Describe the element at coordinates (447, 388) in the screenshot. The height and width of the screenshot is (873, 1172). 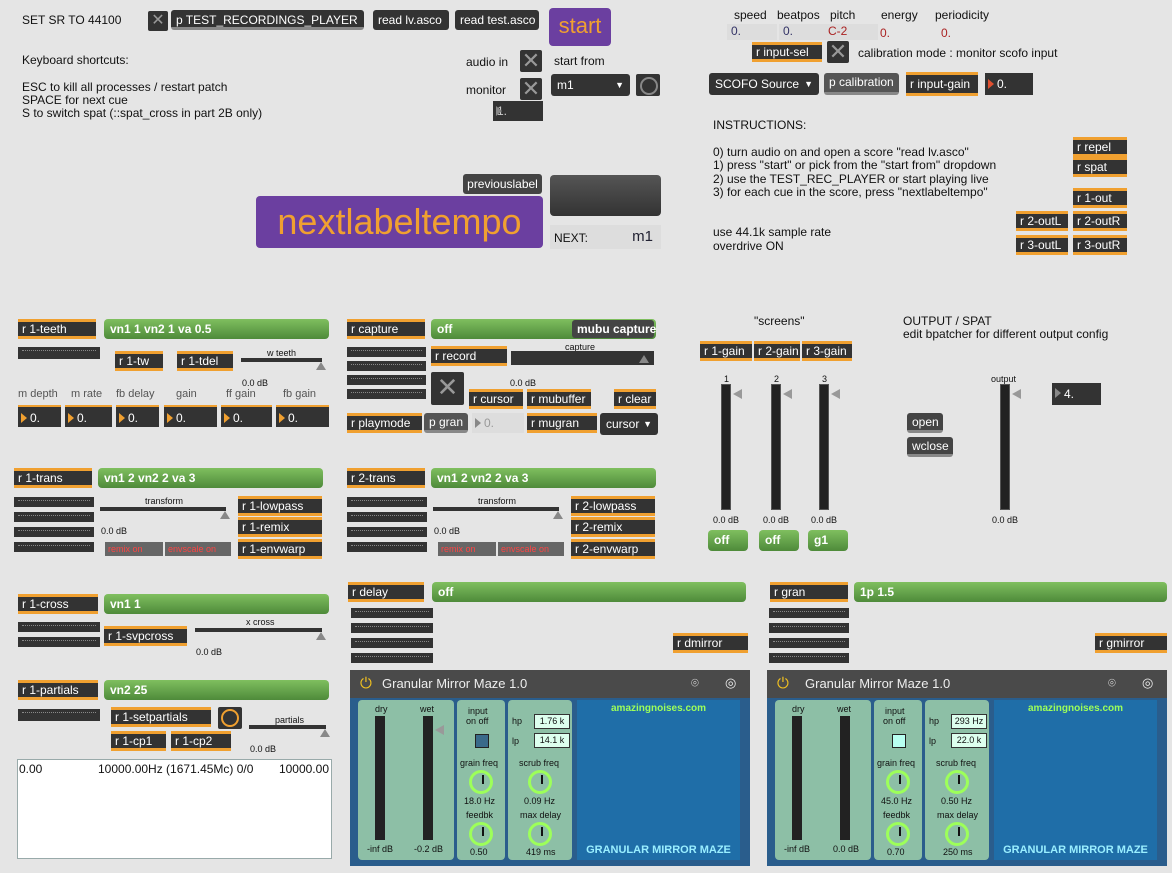
I see `capture-toggle: ✕` at that location.